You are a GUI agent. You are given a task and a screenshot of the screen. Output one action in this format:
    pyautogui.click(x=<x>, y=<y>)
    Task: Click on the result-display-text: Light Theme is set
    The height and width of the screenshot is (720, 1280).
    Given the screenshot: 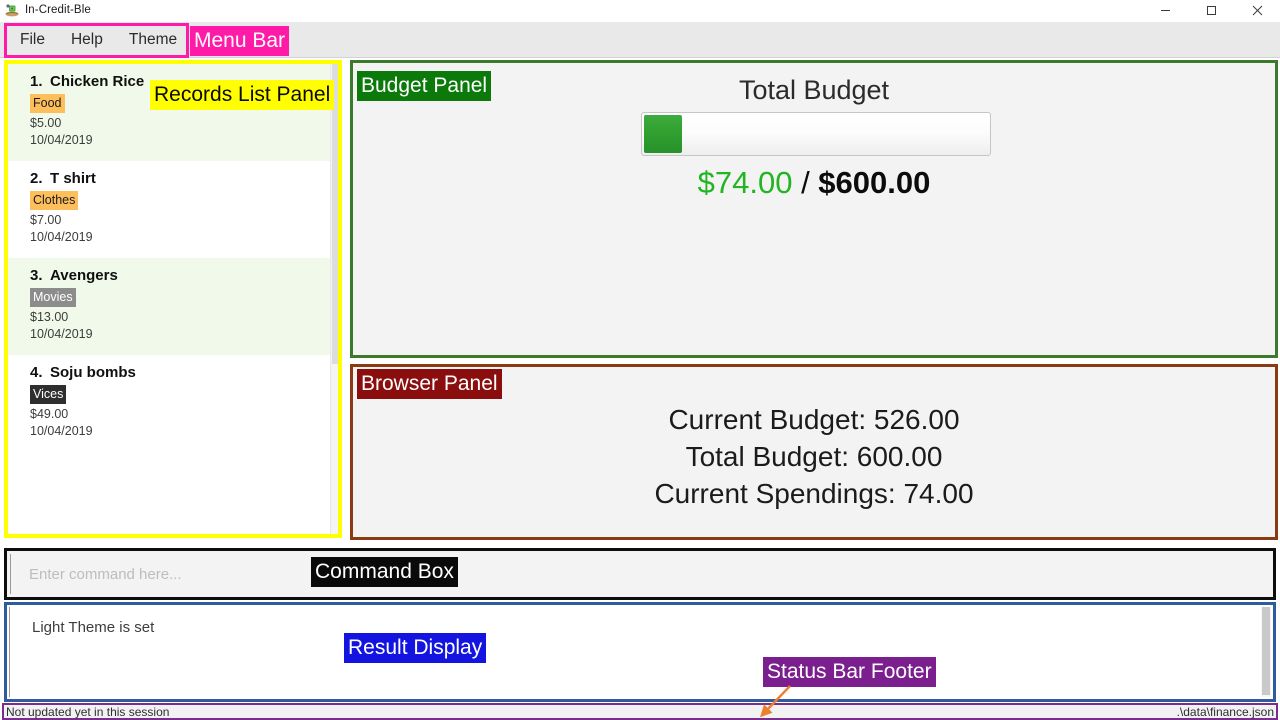 What is the action you would take?
    pyautogui.click(x=93, y=627)
    